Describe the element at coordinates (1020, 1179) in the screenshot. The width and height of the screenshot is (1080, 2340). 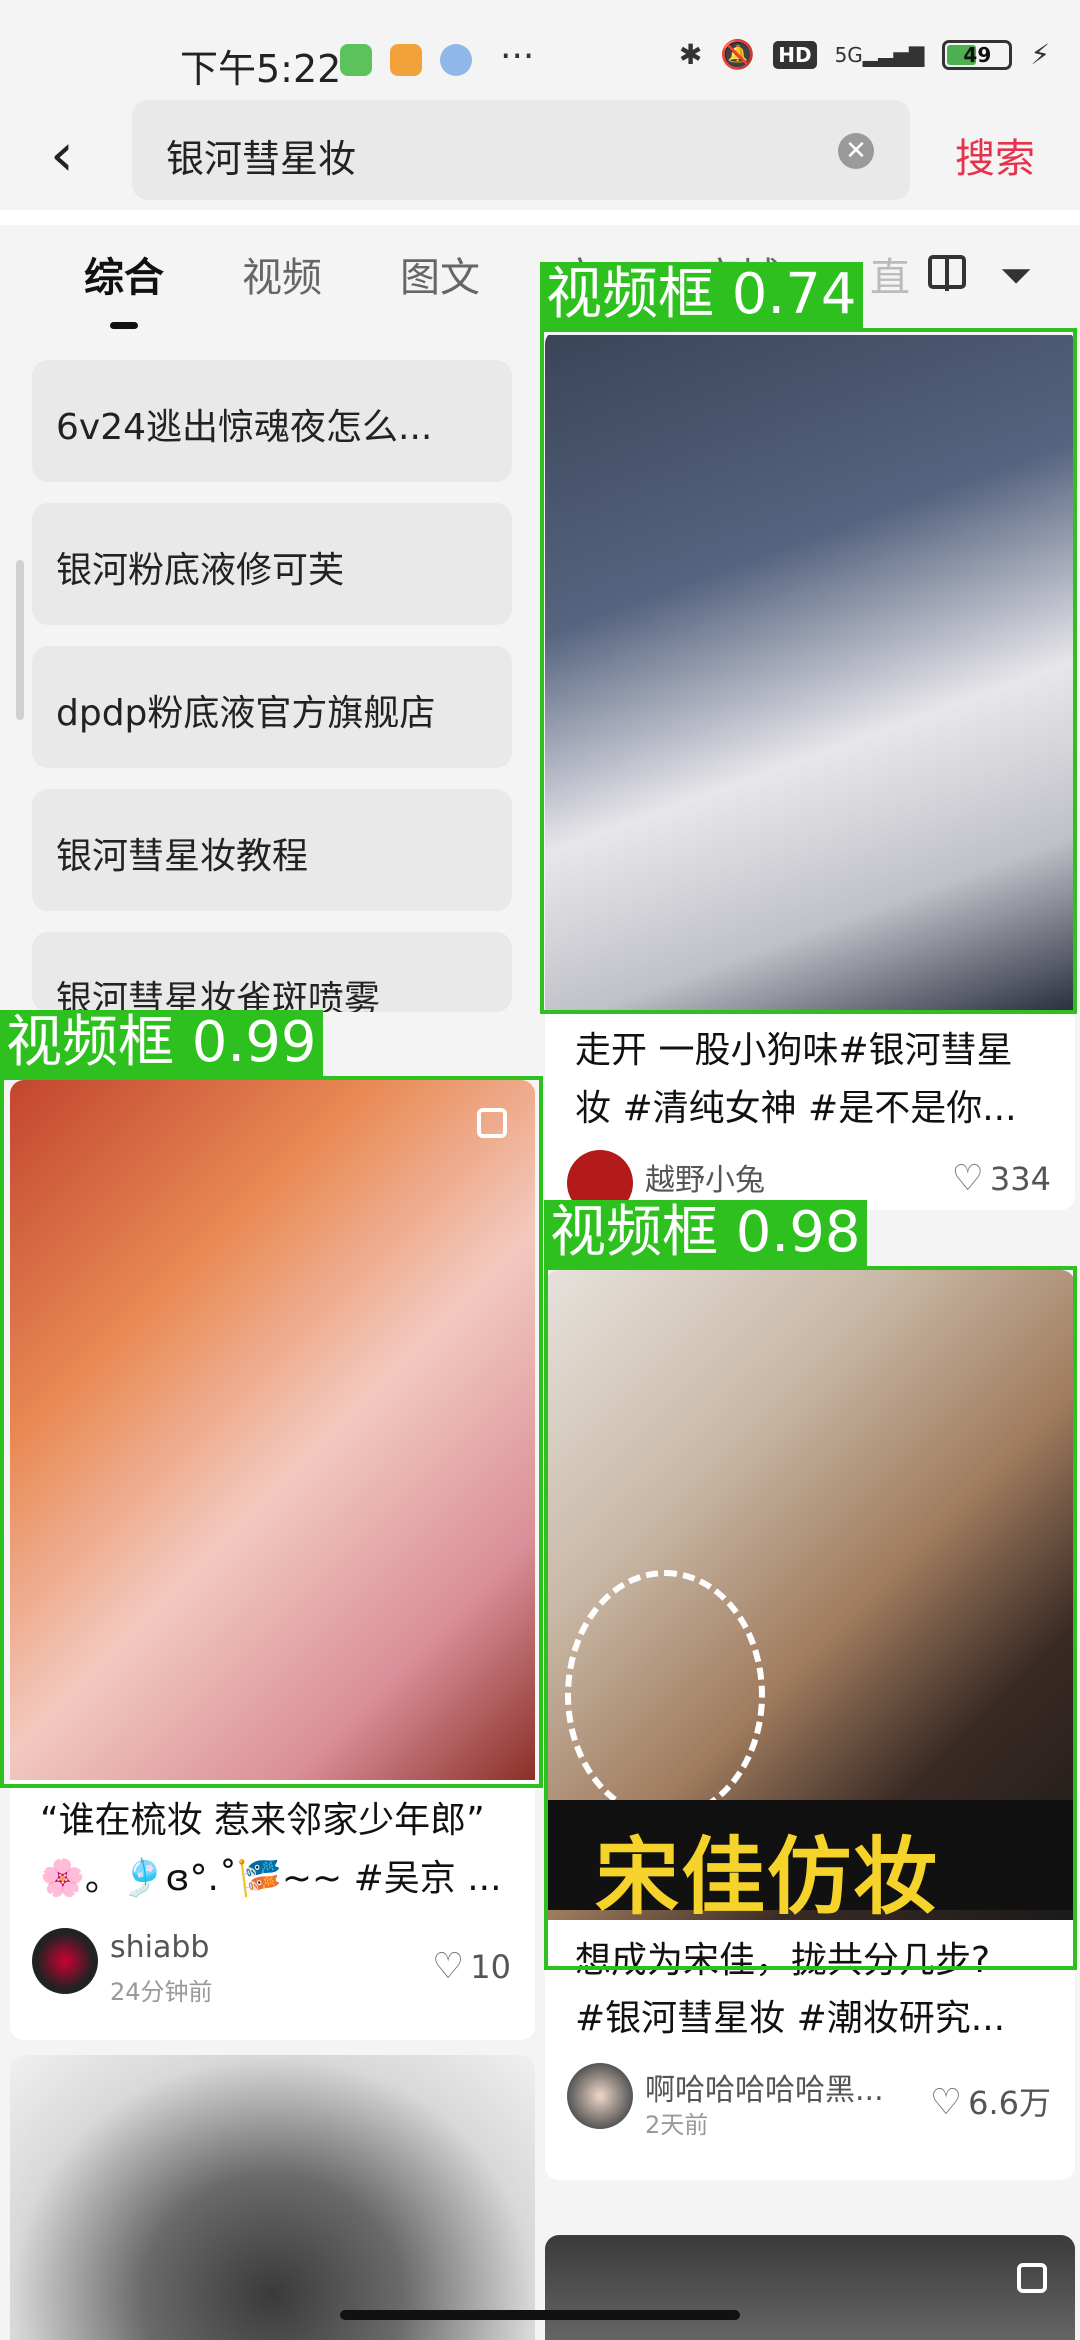
I see `like-value: 334` at that location.